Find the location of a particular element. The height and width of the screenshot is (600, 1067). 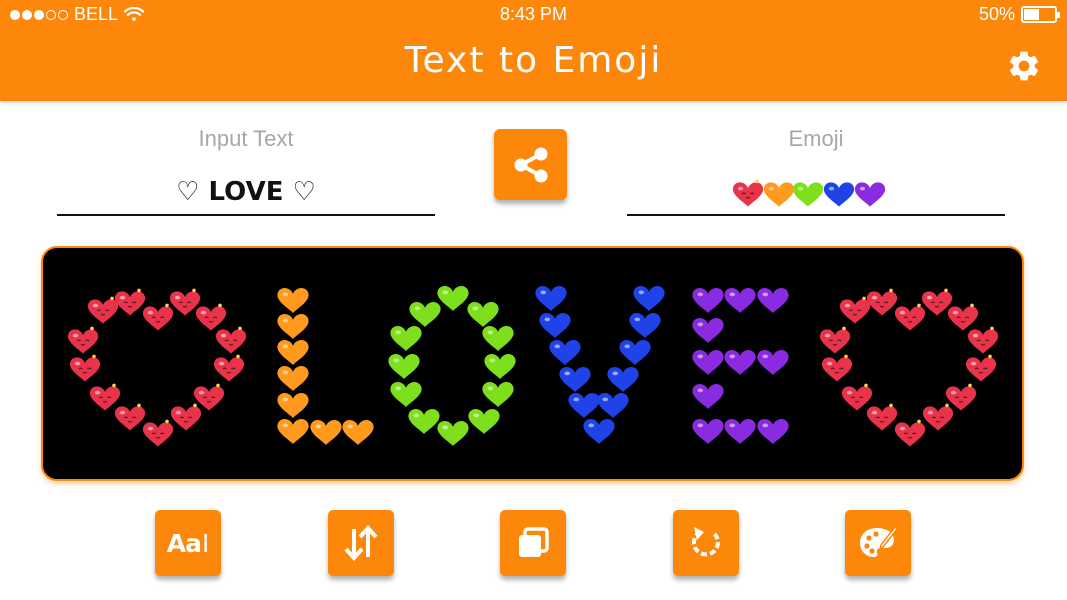

input-text-field: ♡ LOVE ♡ is located at coordinates (246, 192).